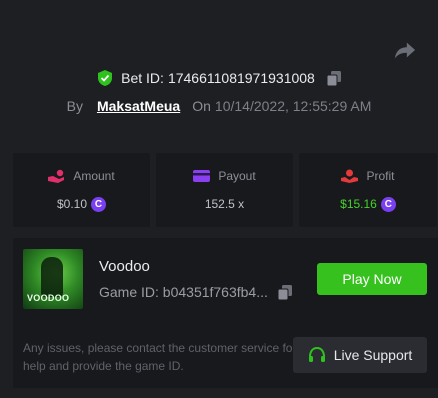 This screenshot has height=398, width=438. I want to click on headset-icon, so click(316, 354).